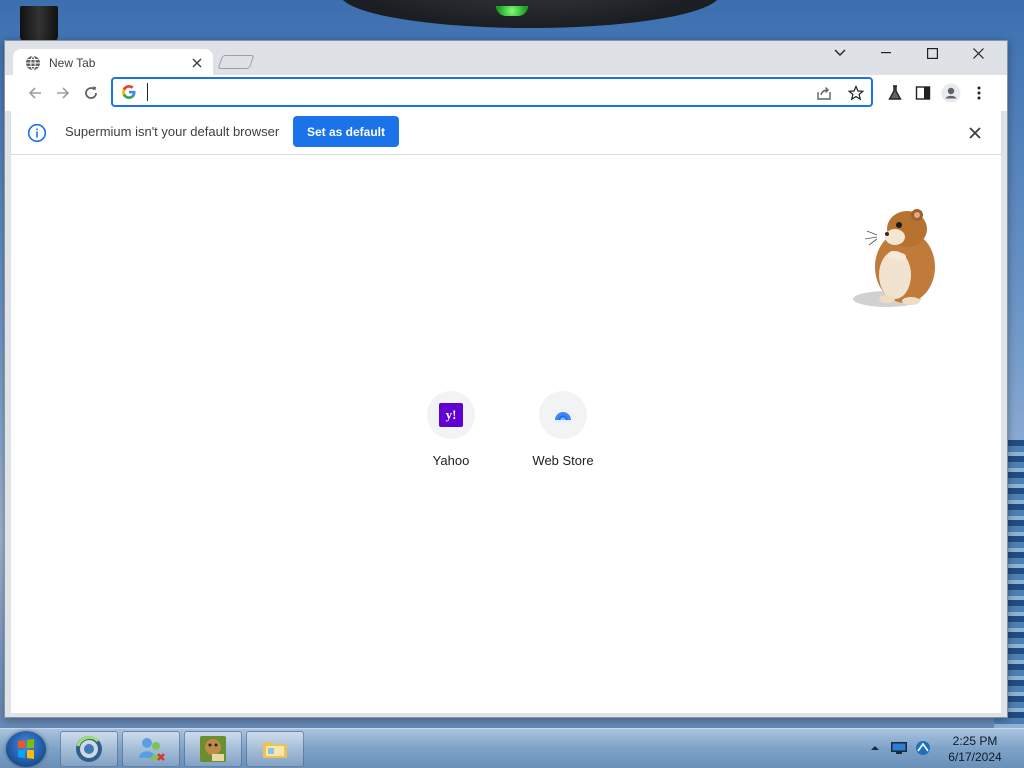 The width and height of the screenshot is (1024, 768). Describe the element at coordinates (506, 59) in the screenshot. I see `tab-strip: New Tab` at that location.